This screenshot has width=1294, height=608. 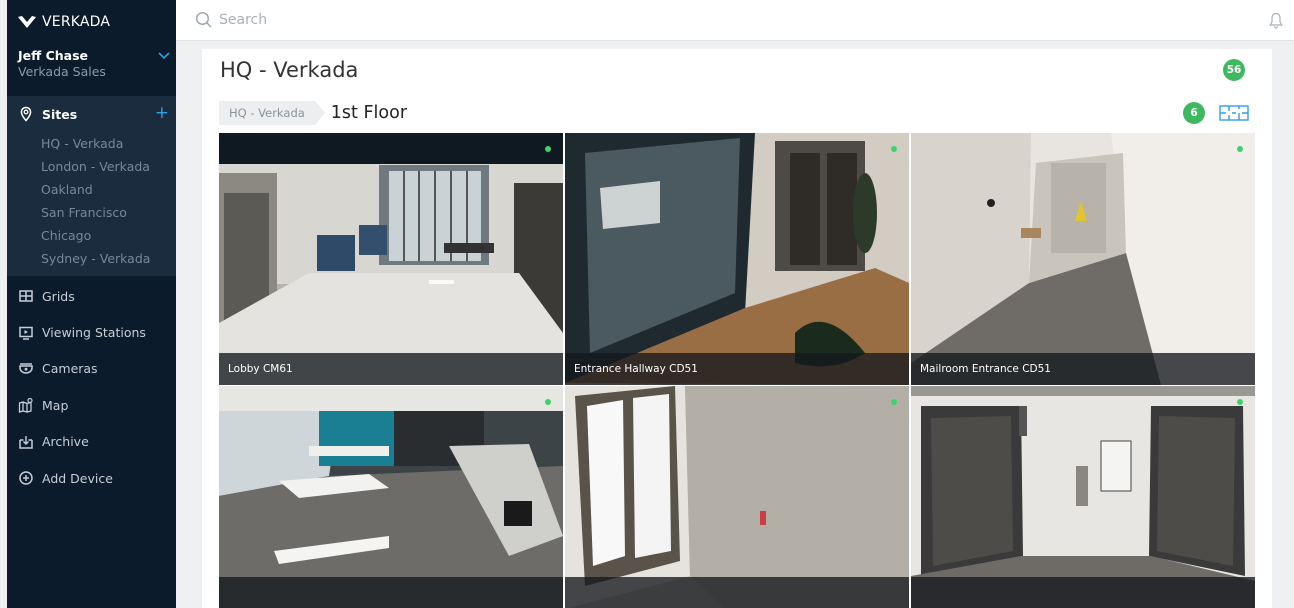 I want to click on camera-caption: Entrance Hallway CD51, so click(x=737, y=369).